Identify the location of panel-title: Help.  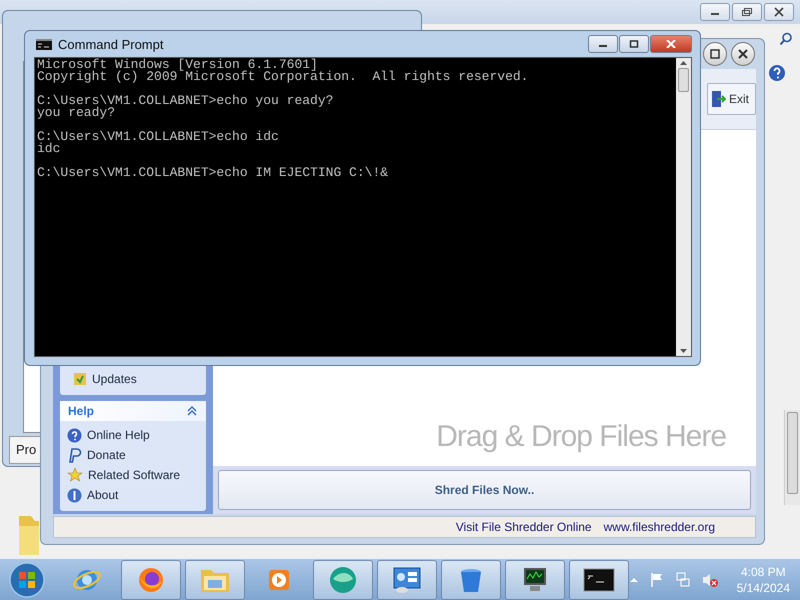
(81, 411).